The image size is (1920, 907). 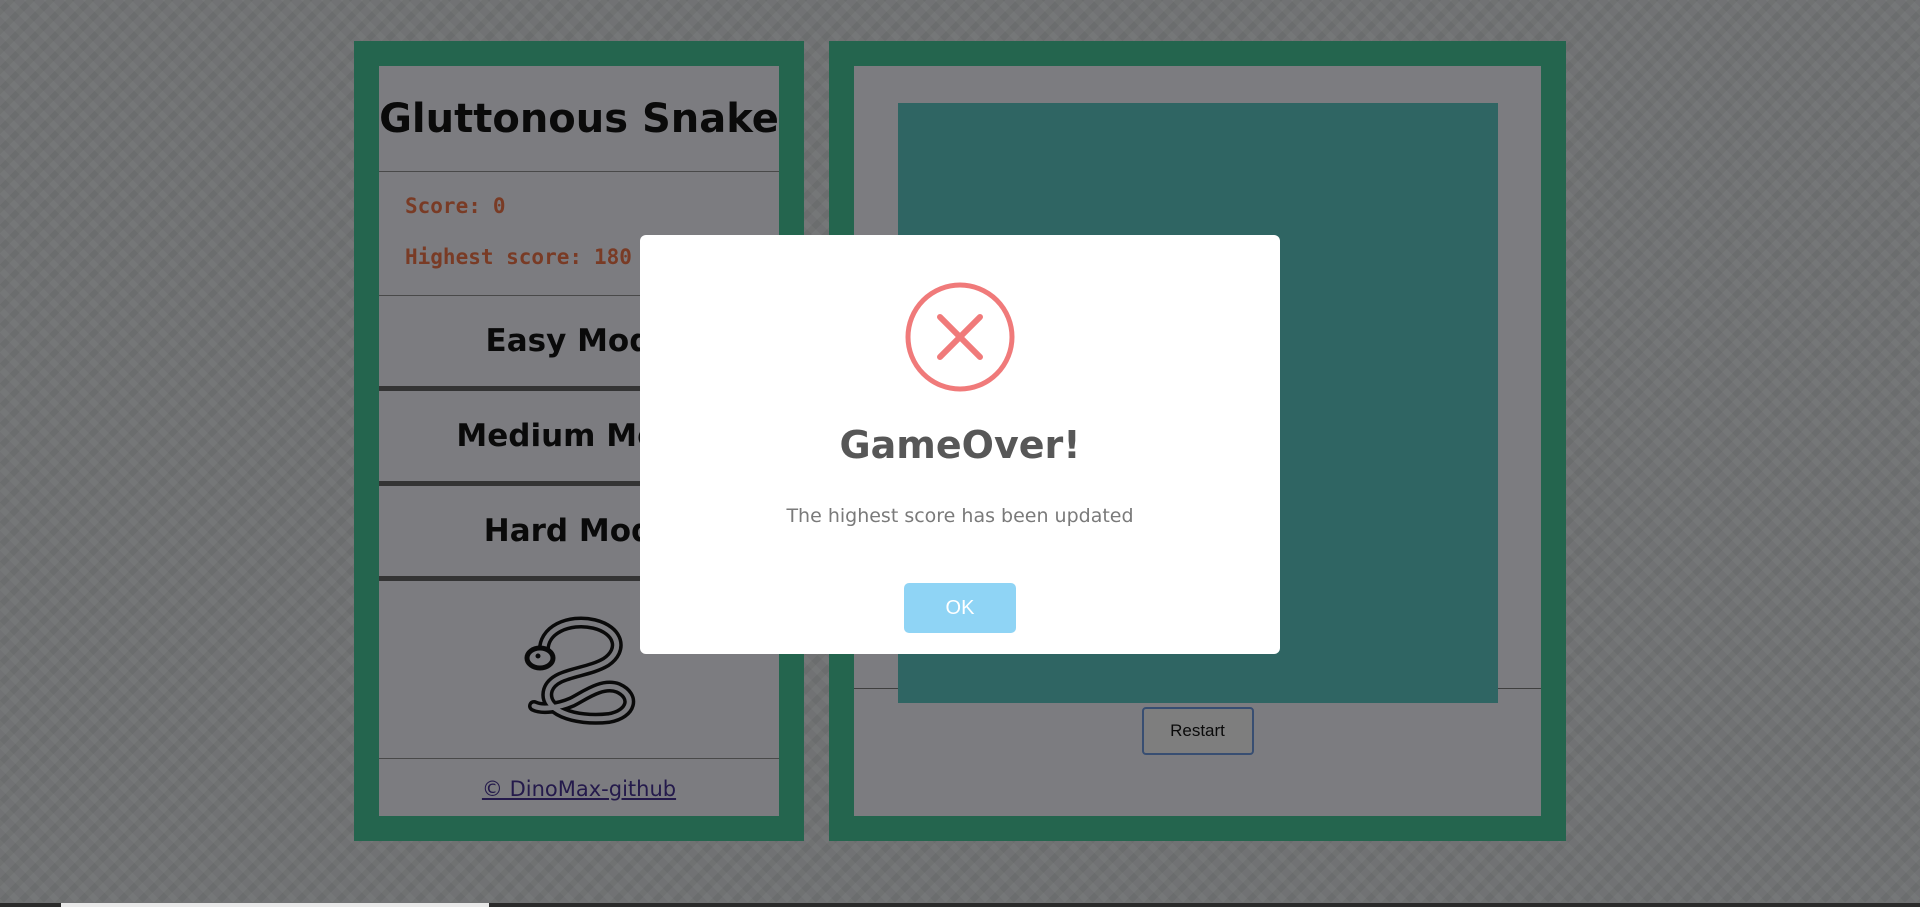 I want to click on bottom-strip-highlight, so click(x=275, y=905).